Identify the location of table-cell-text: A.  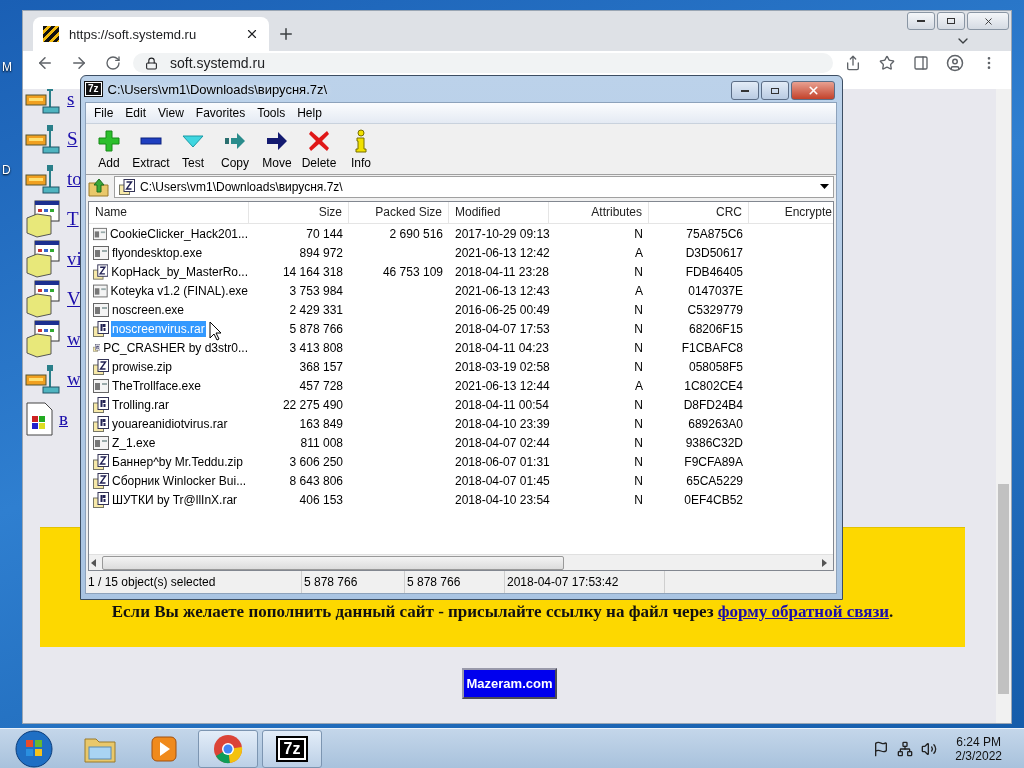
(639, 252).